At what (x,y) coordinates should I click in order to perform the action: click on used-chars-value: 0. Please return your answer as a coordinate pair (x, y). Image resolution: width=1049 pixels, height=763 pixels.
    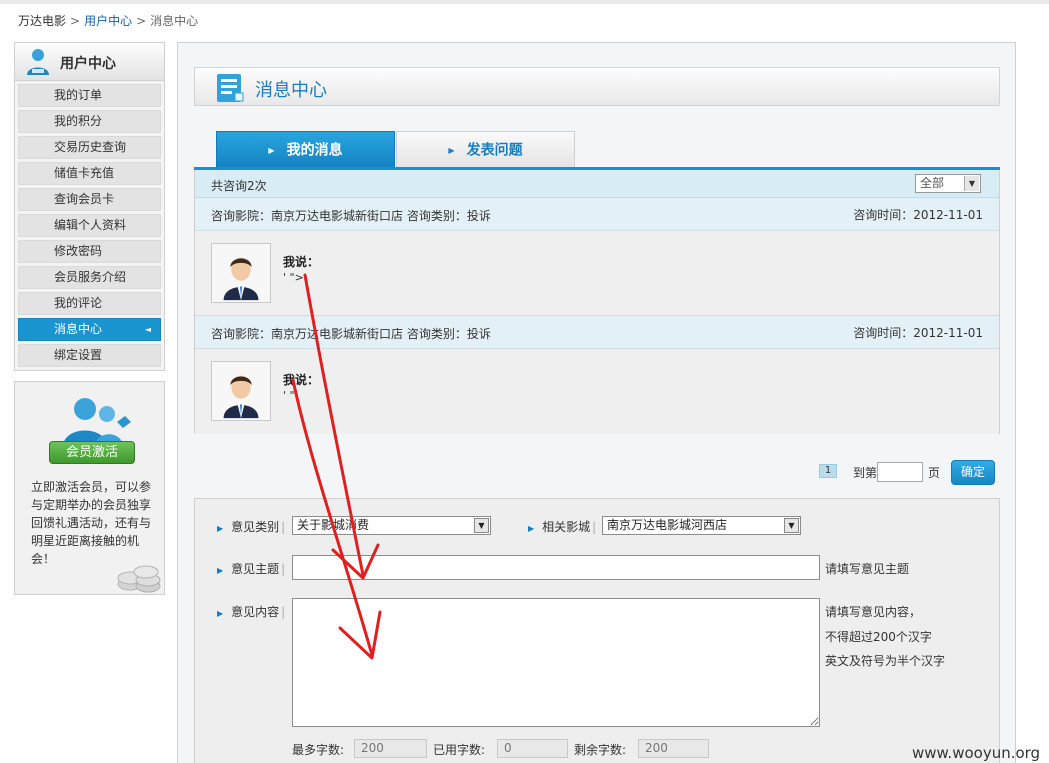
    Looking at the image, I should click on (532, 748).